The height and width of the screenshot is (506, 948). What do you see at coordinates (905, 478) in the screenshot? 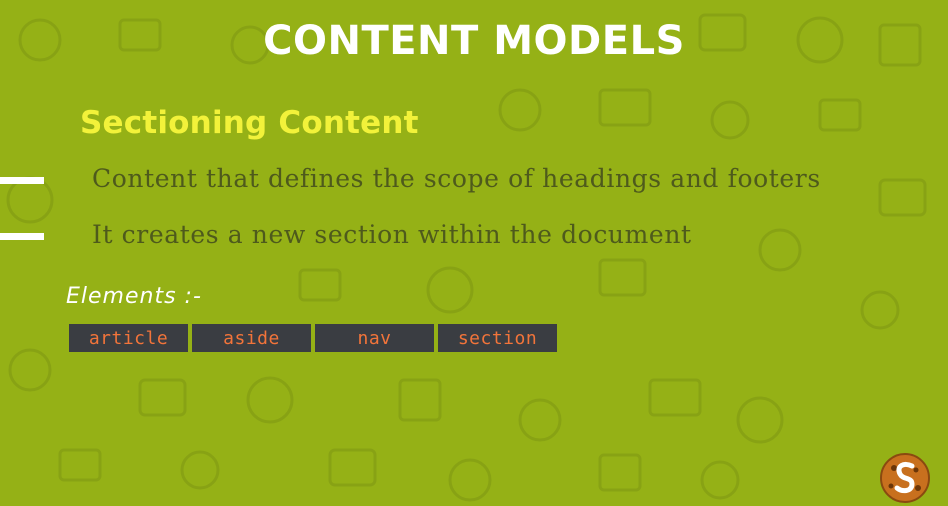
I see `cookie-s-logo-icon` at bounding box center [905, 478].